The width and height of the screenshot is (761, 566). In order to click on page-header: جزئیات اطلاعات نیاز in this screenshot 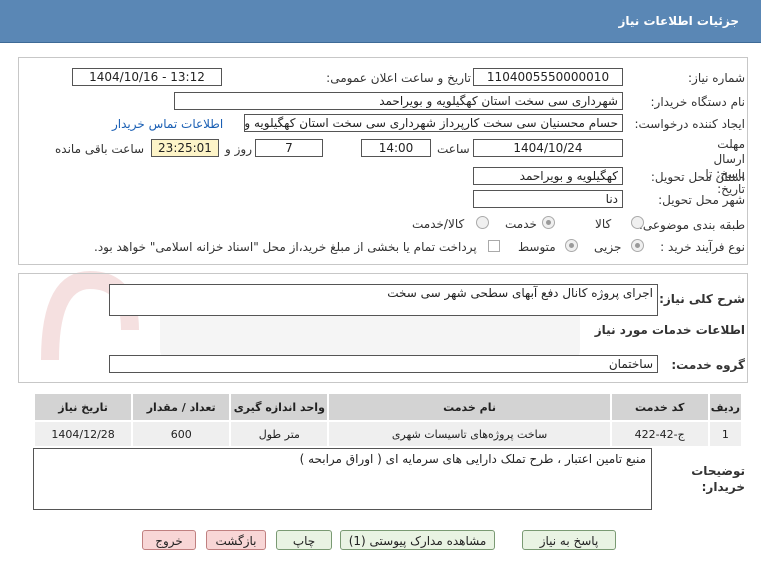, I will do `click(380, 21)`.